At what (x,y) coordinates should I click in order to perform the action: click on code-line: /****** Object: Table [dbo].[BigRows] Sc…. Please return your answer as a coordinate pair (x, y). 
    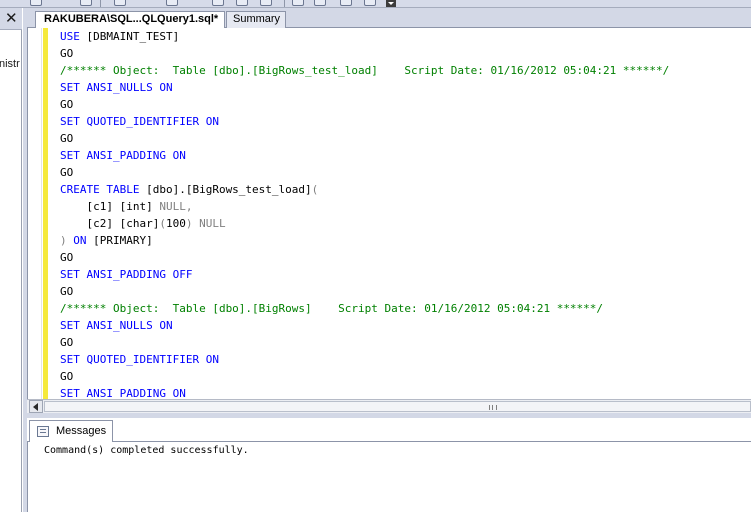
    Looking at the image, I should click on (364, 308).